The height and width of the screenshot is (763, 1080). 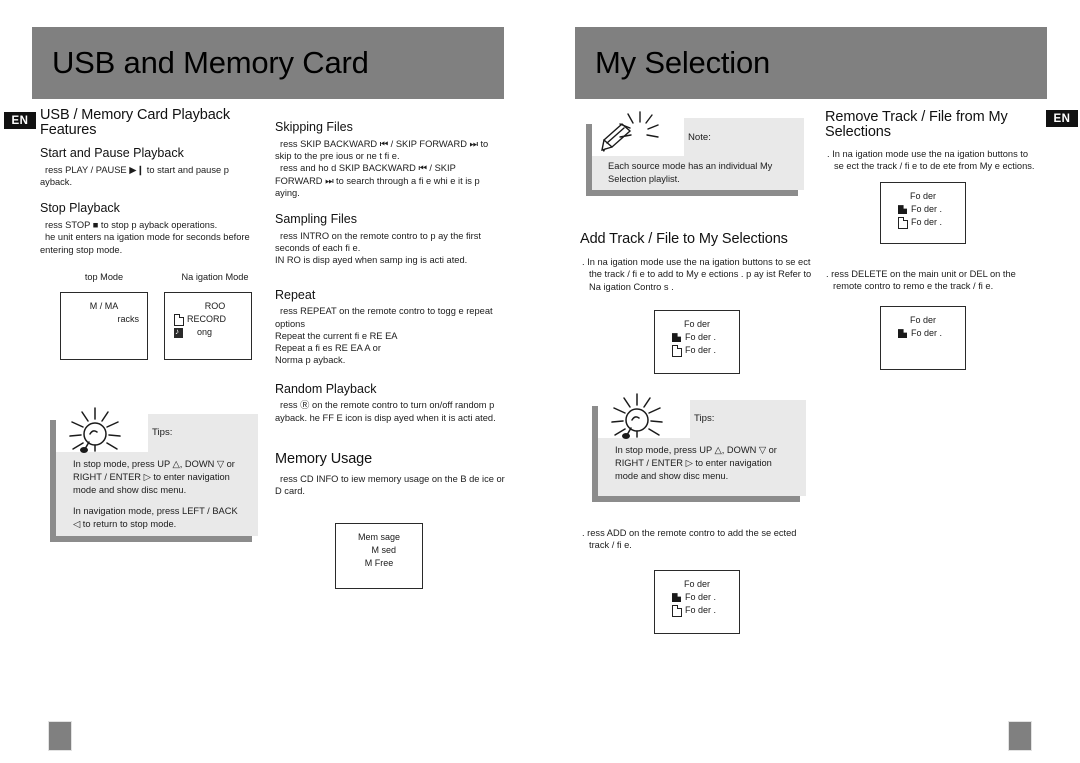 I want to click on display-mock-remove-1: Fo der Fo der . Fo der ., so click(x=923, y=213).